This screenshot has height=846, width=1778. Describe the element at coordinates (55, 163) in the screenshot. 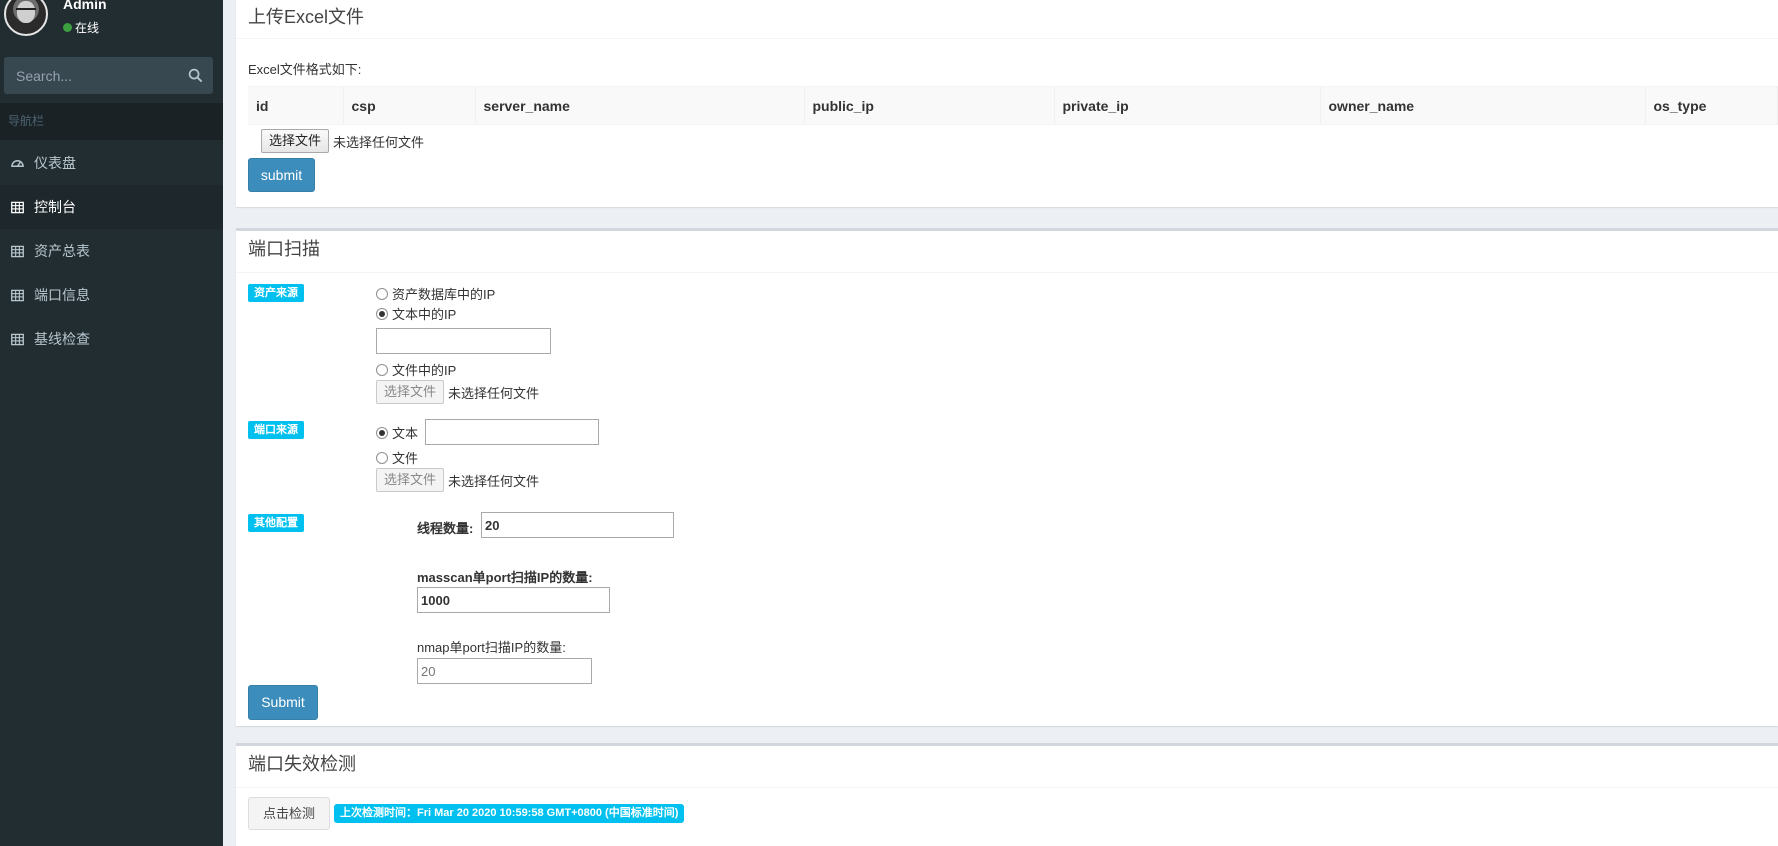

I see `sidebar-item-label: 仪表盘` at that location.